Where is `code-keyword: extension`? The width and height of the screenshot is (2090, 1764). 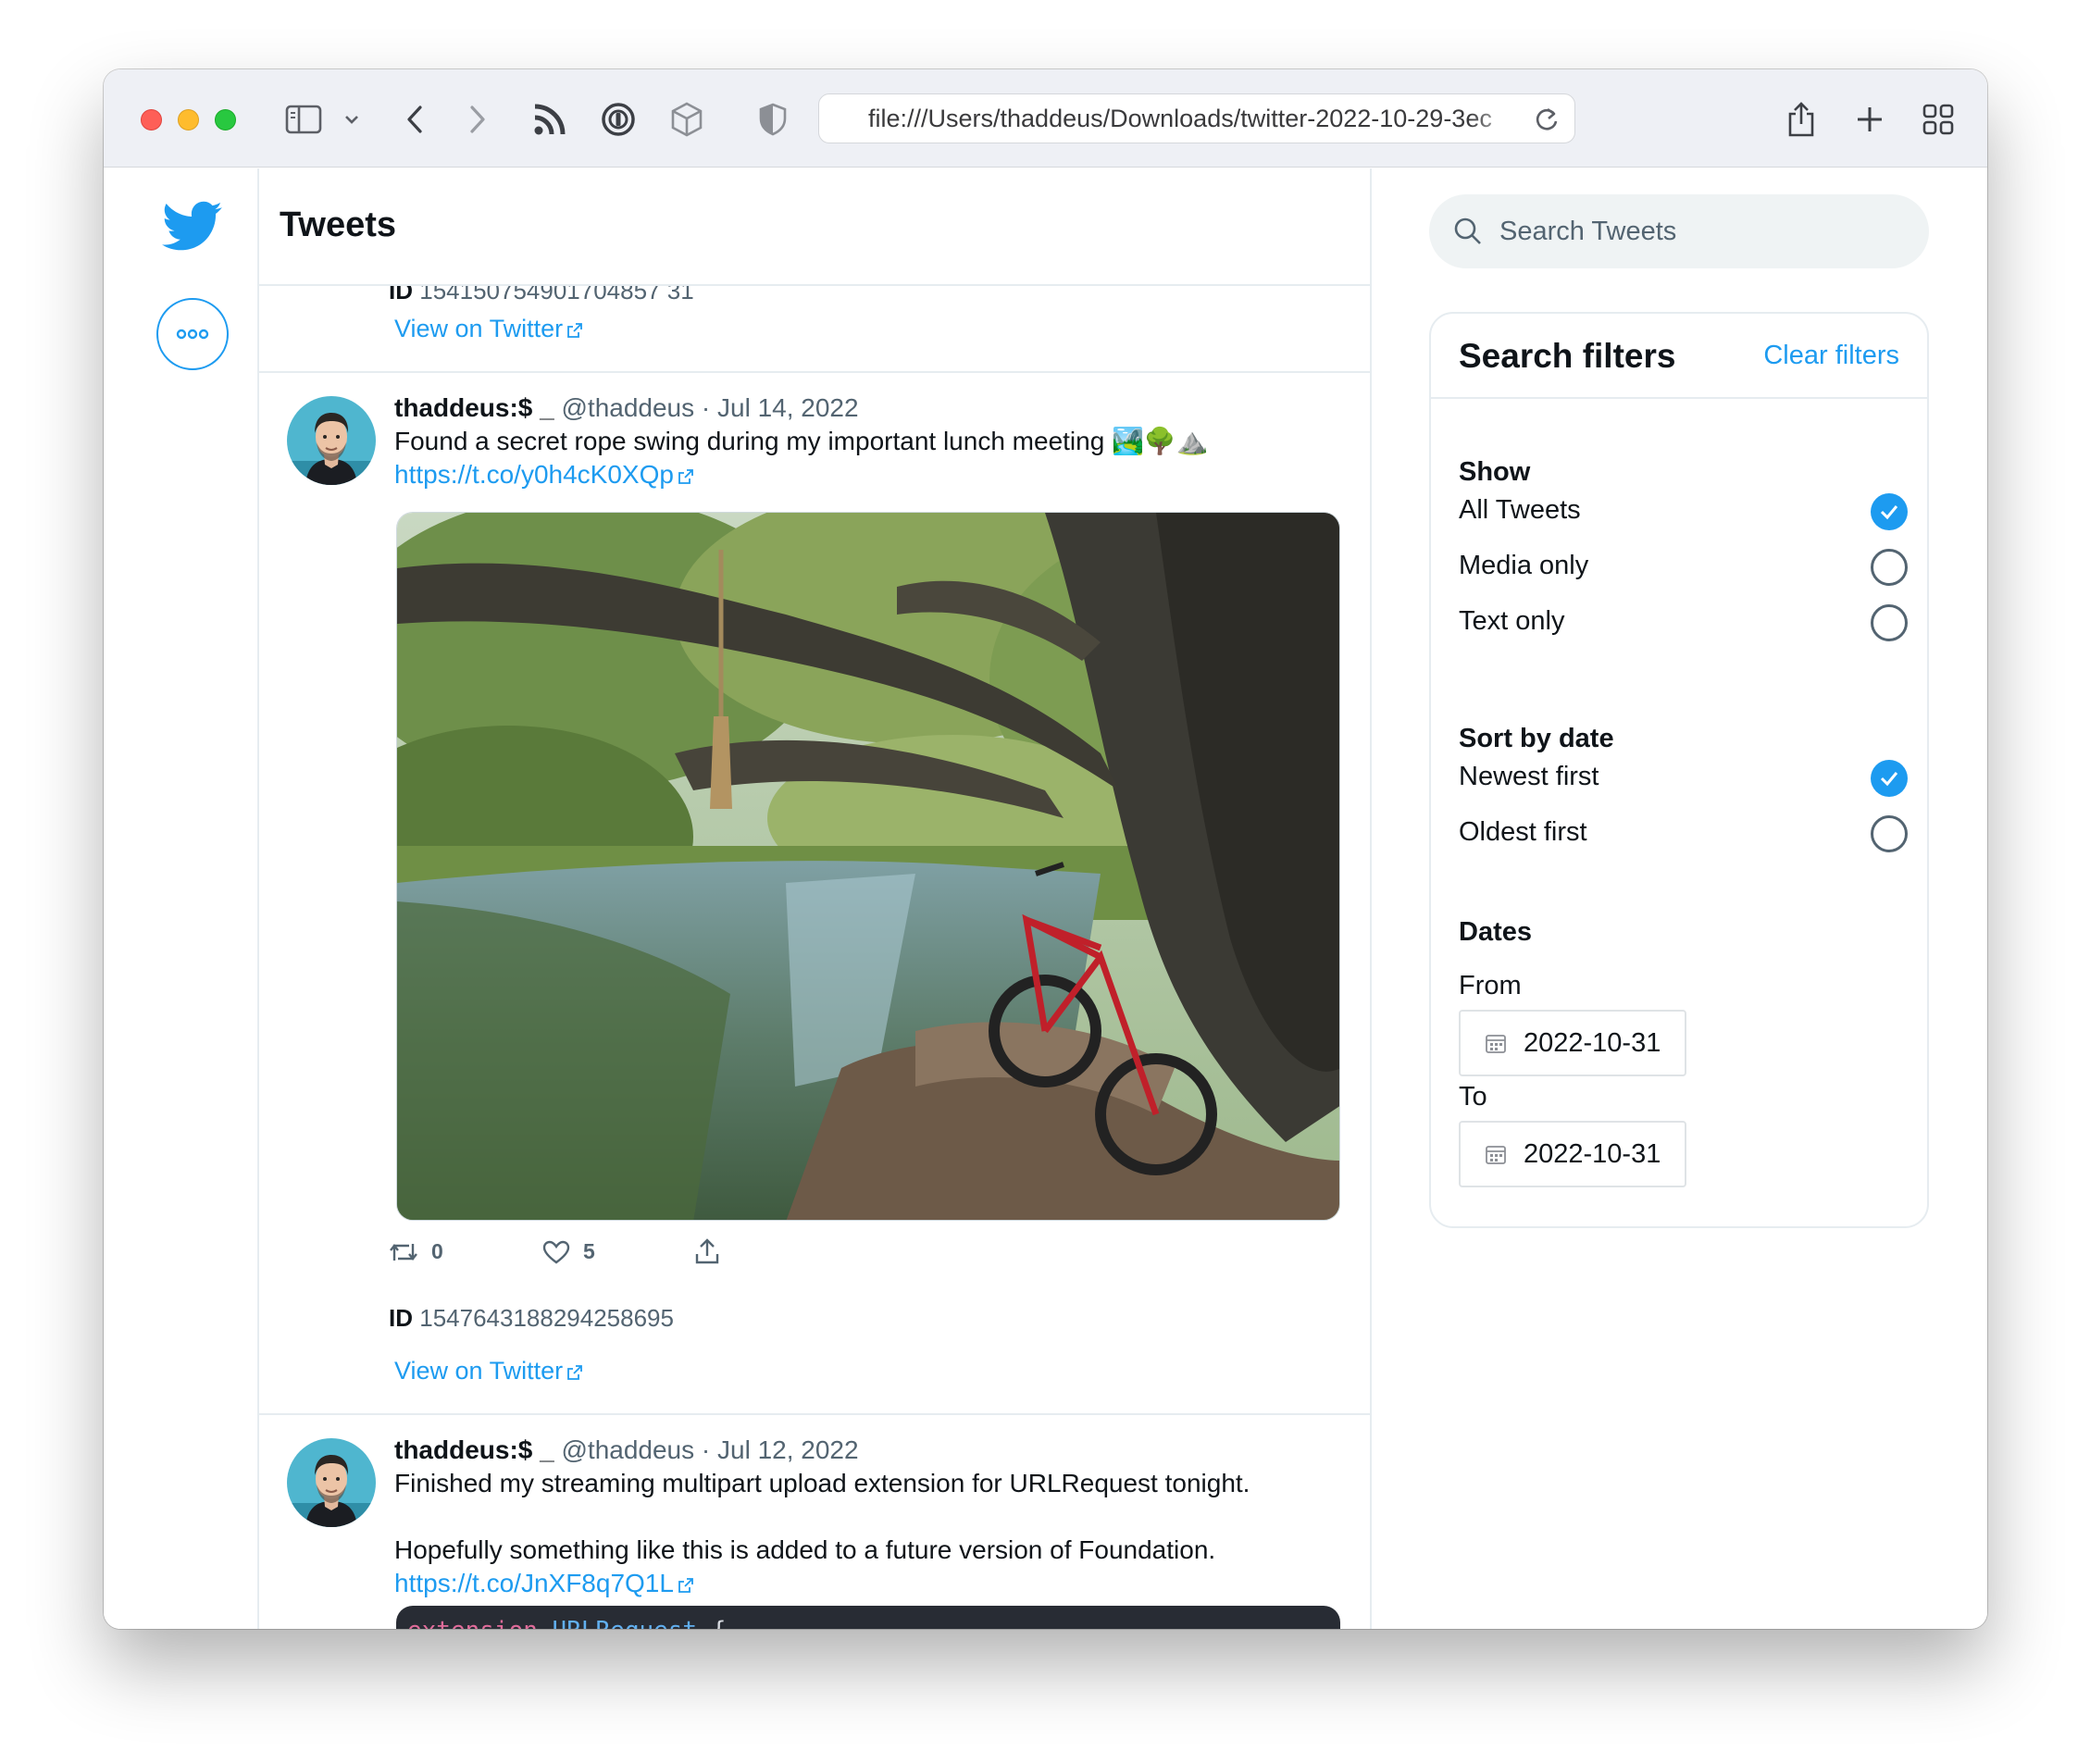 code-keyword: extension is located at coordinates (473, 1623).